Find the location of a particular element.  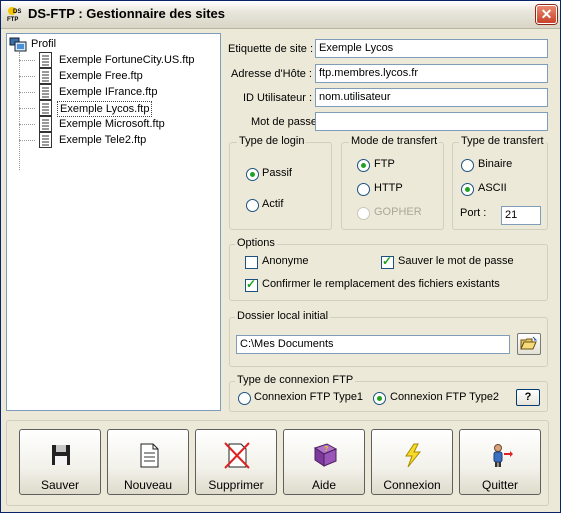

password-label: Mot de passe : is located at coordinates (287, 122).